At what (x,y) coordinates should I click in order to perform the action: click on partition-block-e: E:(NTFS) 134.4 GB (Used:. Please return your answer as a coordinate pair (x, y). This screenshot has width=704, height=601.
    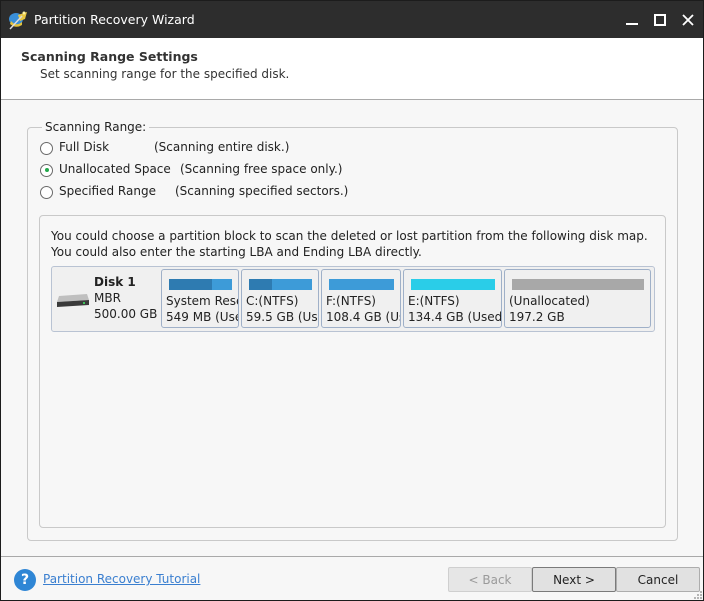
    Looking at the image, I should click on (452, 298).